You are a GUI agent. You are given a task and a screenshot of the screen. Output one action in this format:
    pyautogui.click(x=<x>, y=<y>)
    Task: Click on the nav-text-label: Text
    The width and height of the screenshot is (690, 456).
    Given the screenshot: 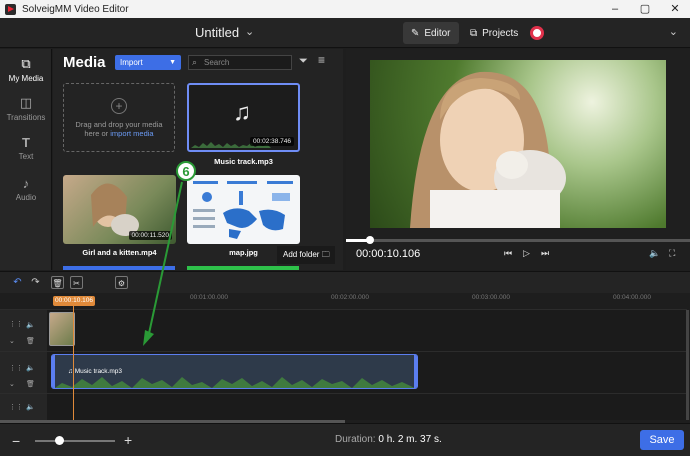 What is the action you would take?
    pyautogui.click(x=26, y=156)
    